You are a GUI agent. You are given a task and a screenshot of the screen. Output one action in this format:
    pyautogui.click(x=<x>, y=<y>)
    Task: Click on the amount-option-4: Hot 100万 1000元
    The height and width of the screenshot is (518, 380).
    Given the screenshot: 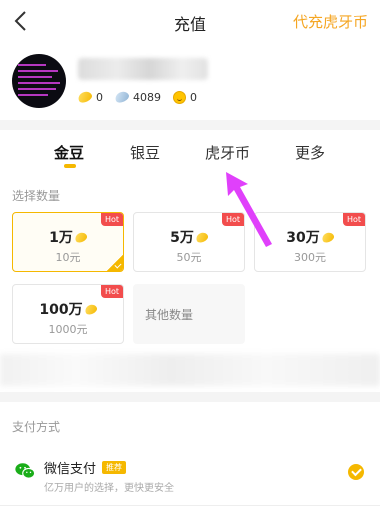 What is the action you would take?
    pyautogui.click(x=68, y=314)
    